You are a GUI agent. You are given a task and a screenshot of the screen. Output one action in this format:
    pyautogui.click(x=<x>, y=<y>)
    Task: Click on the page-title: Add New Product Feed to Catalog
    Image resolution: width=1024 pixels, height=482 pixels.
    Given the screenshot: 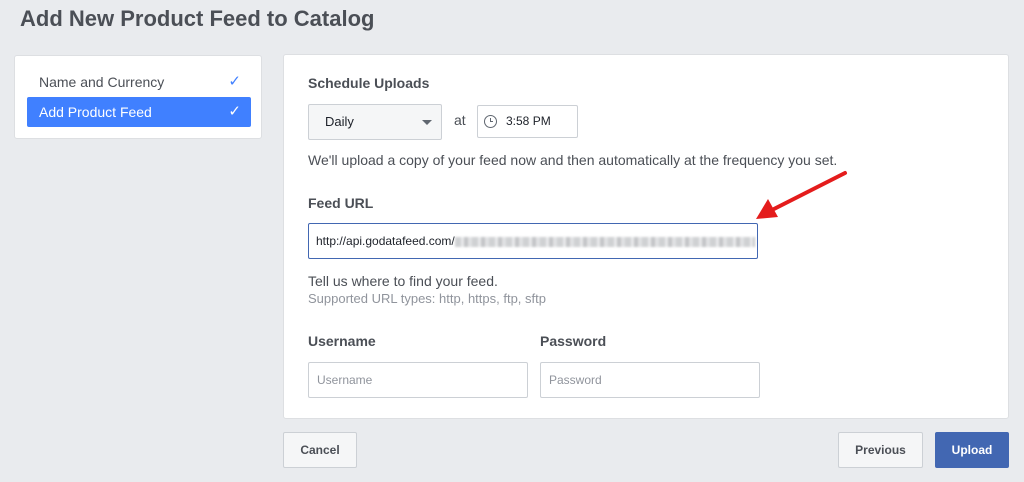 What is the action you would take?
    pyautogui.click(x=197, y=18)
    